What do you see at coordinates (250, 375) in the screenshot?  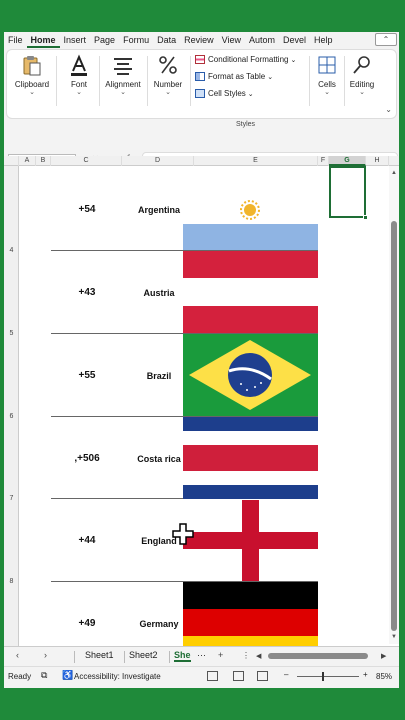 I see `flag-brazil` at bounding box center [250, 375].